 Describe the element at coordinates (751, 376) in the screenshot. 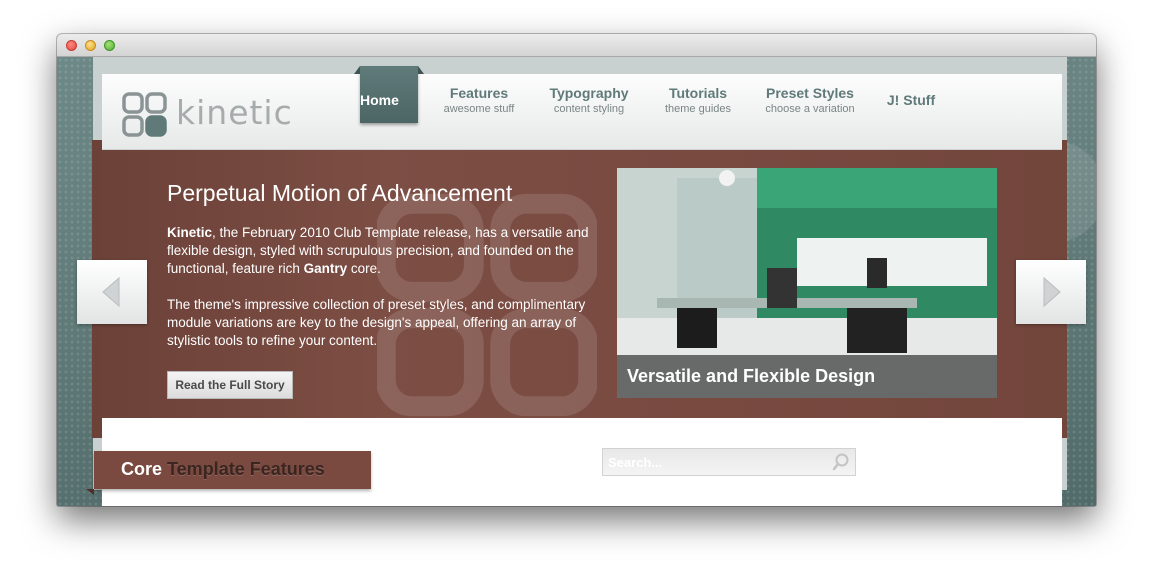

I see `caption-text: Versatile and Flexible Design` at that location.